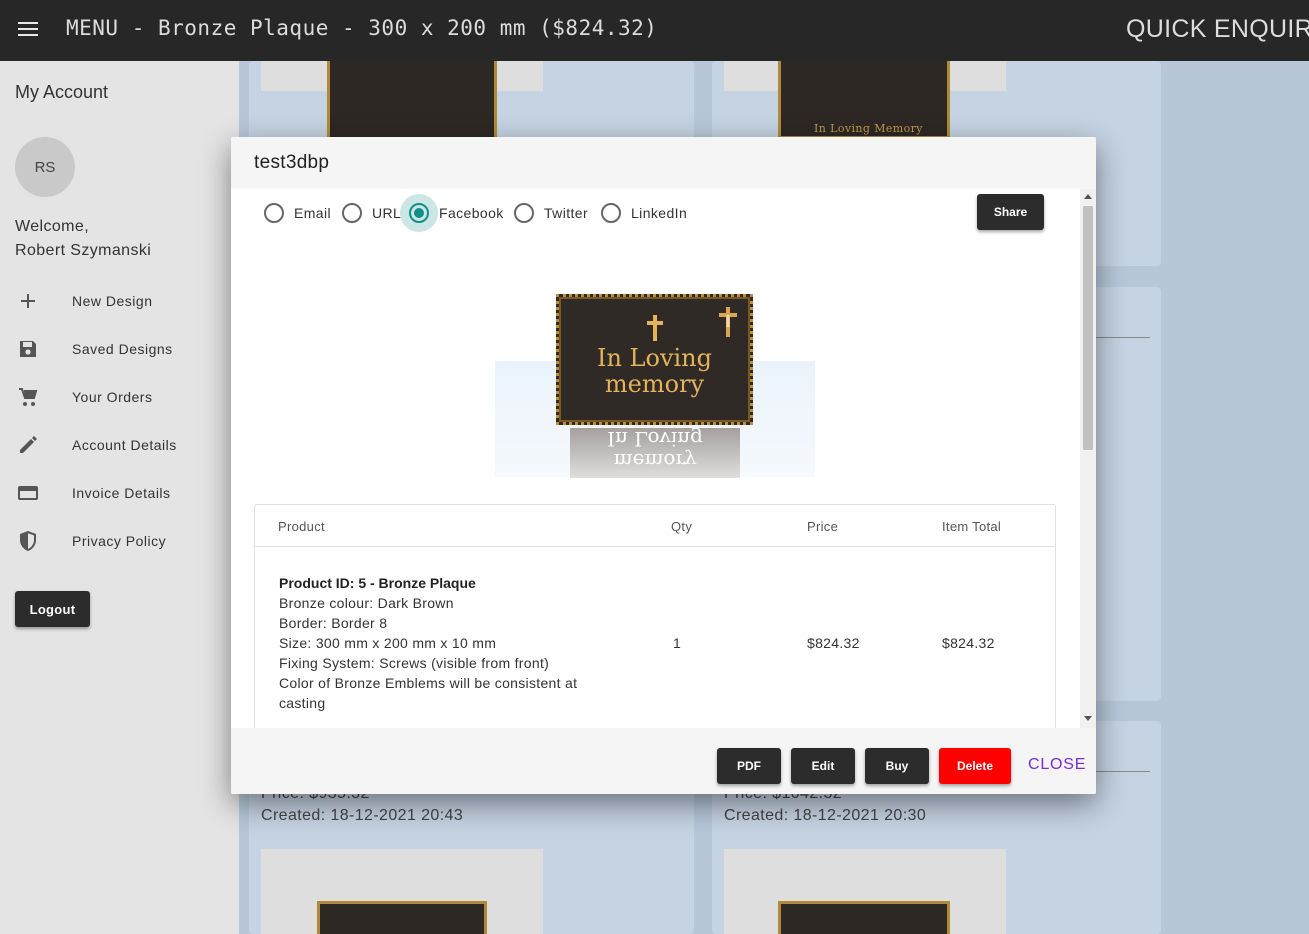  Describe the element at coordinates (1057, 765) in the screenshot. I see `close-button: CLOSE` at that location.